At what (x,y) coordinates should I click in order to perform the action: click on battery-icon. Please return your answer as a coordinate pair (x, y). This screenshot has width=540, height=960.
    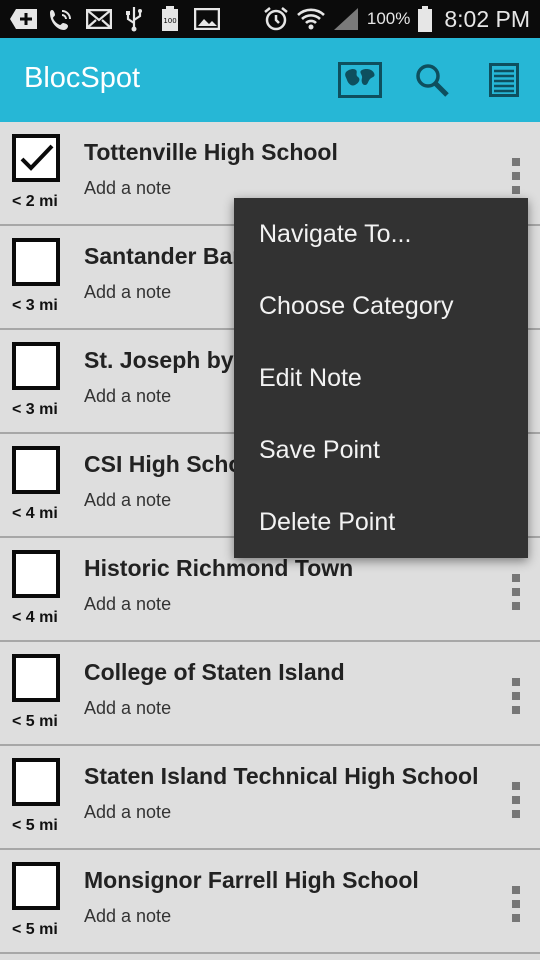
    Looking at the image, I should click on (425, 19).